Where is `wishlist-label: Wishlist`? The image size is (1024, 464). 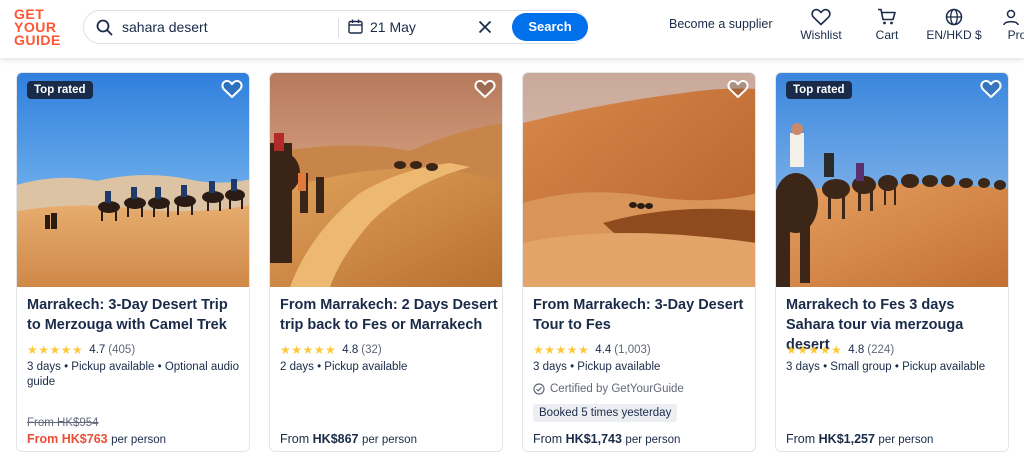 wishlist-label: Wishlist is located at coordinates (821, 35).